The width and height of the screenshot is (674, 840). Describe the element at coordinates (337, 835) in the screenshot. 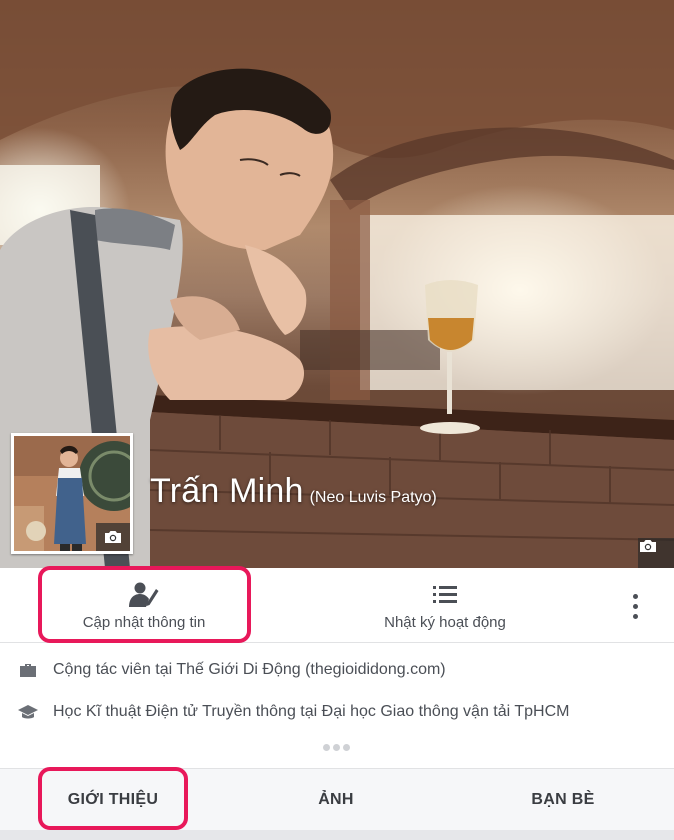

I see `bottom-divider` at that location.